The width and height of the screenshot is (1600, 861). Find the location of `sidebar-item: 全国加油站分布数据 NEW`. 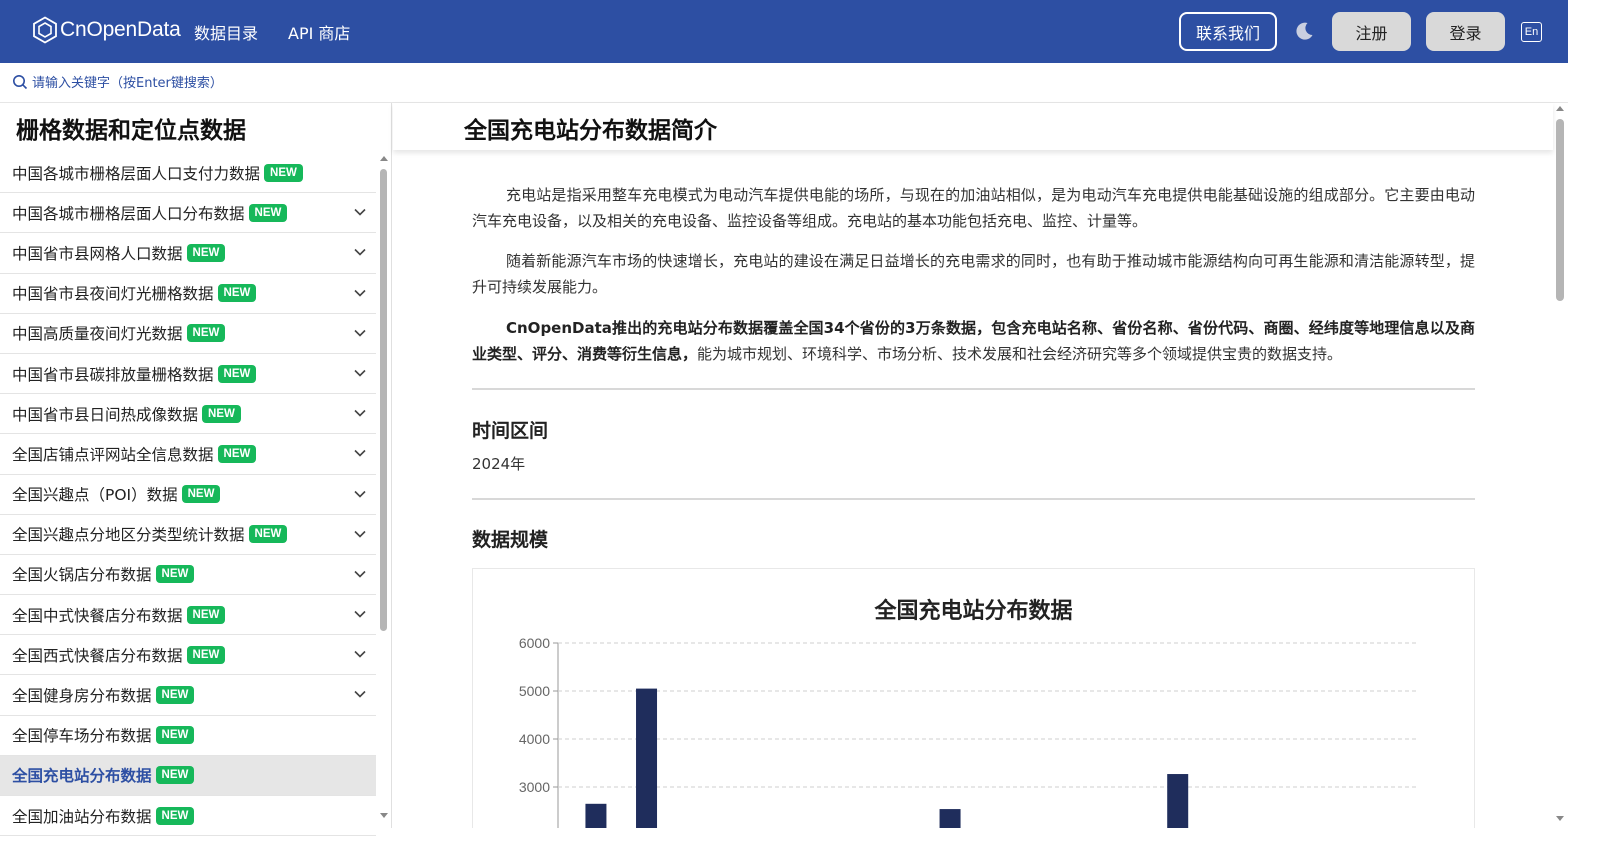

sidebar-item: 全国加油站分布数据 NEW is located at coordinates (188, 816).